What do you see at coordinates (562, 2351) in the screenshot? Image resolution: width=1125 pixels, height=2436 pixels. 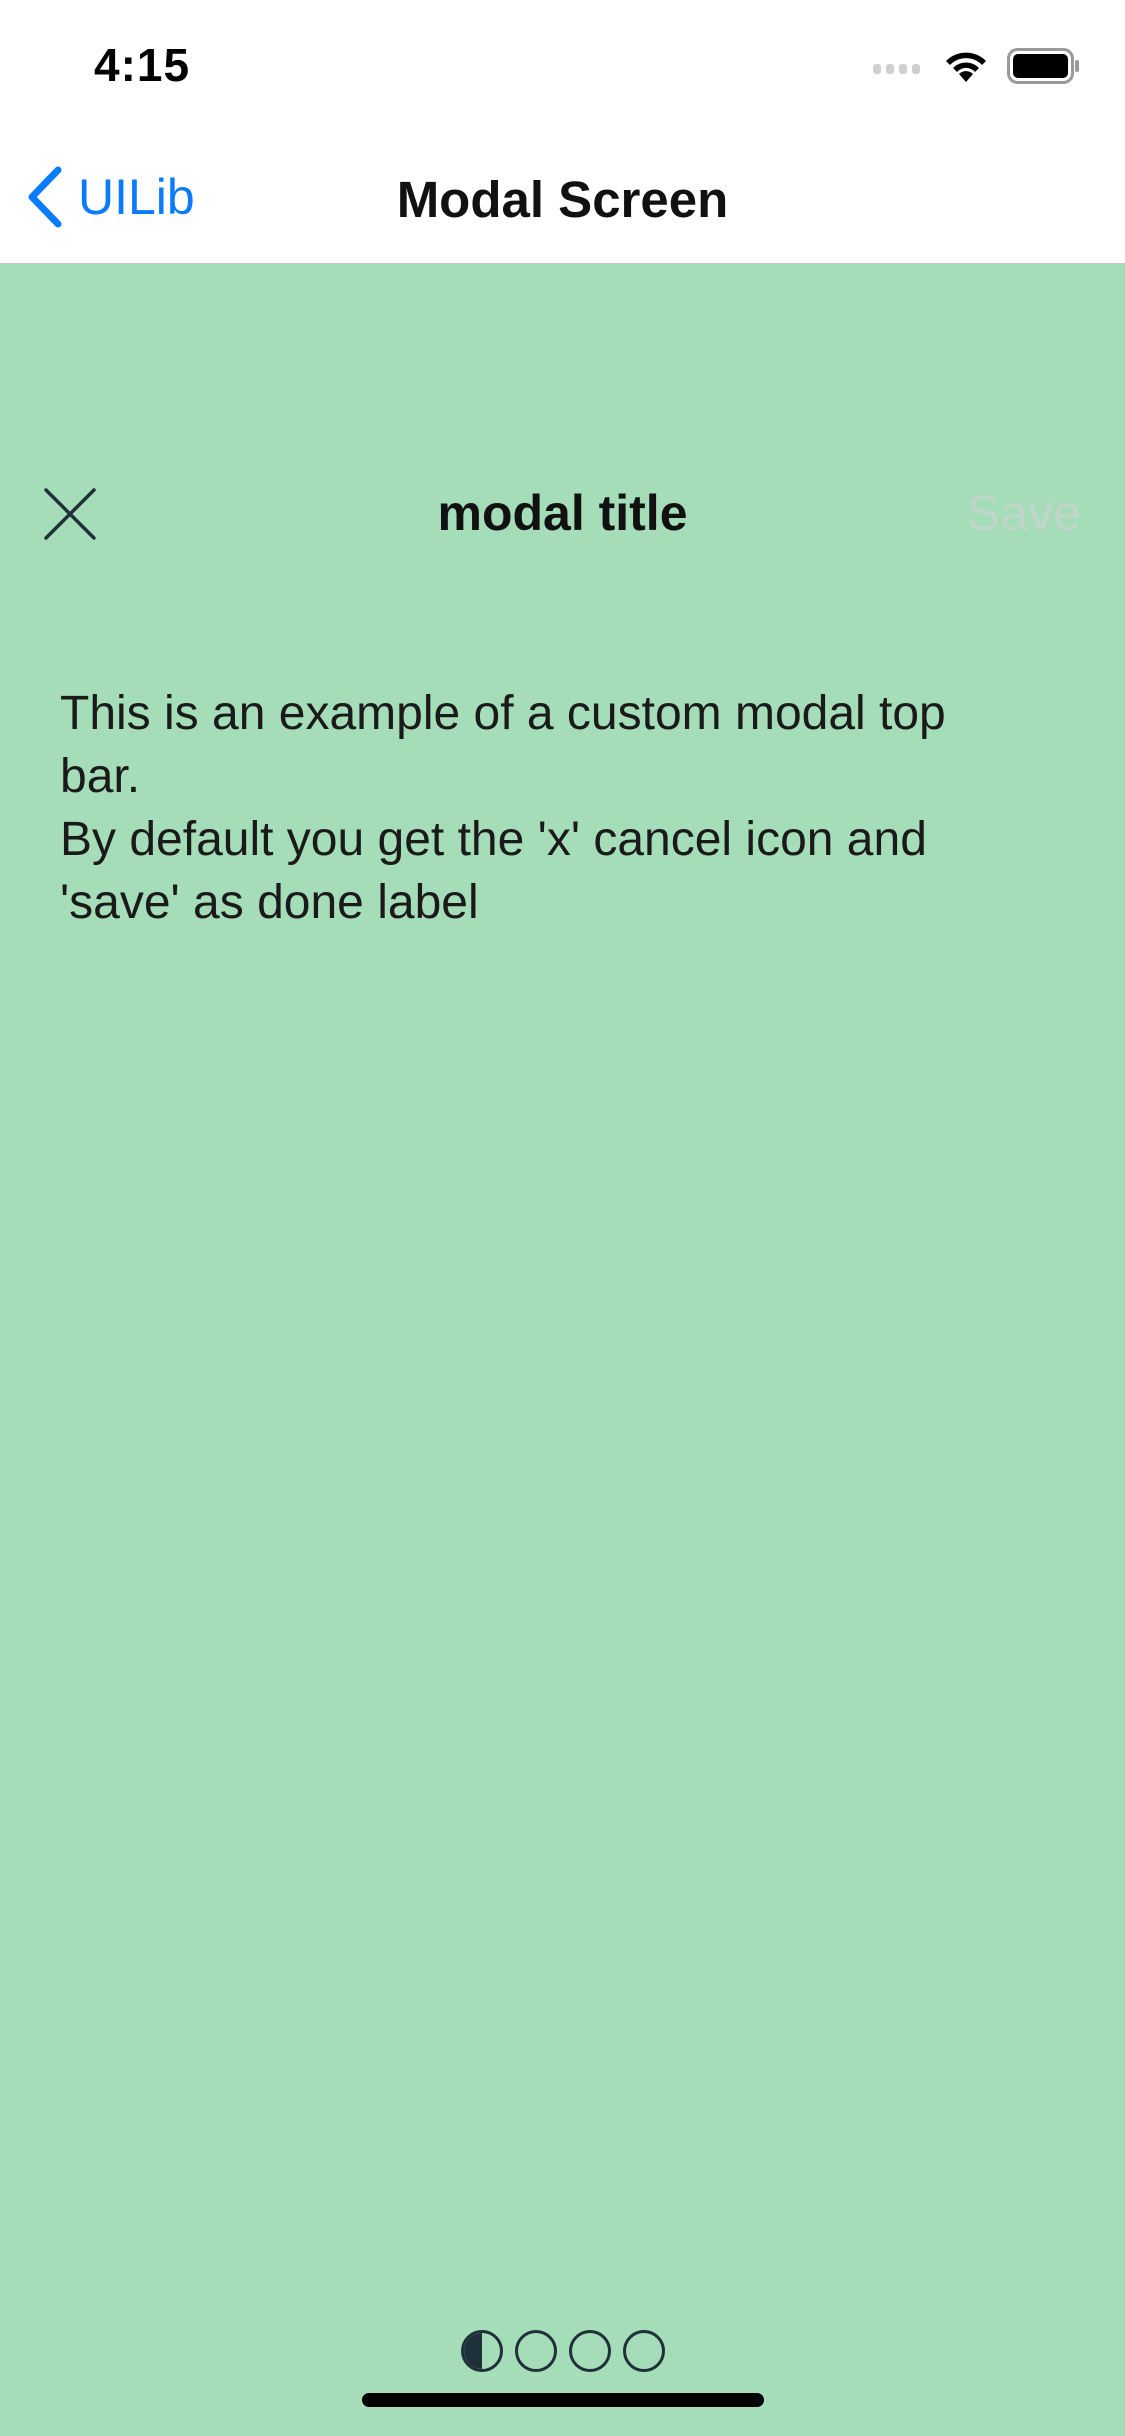 I see `page-indicator` at bounding box center [562, 2351].